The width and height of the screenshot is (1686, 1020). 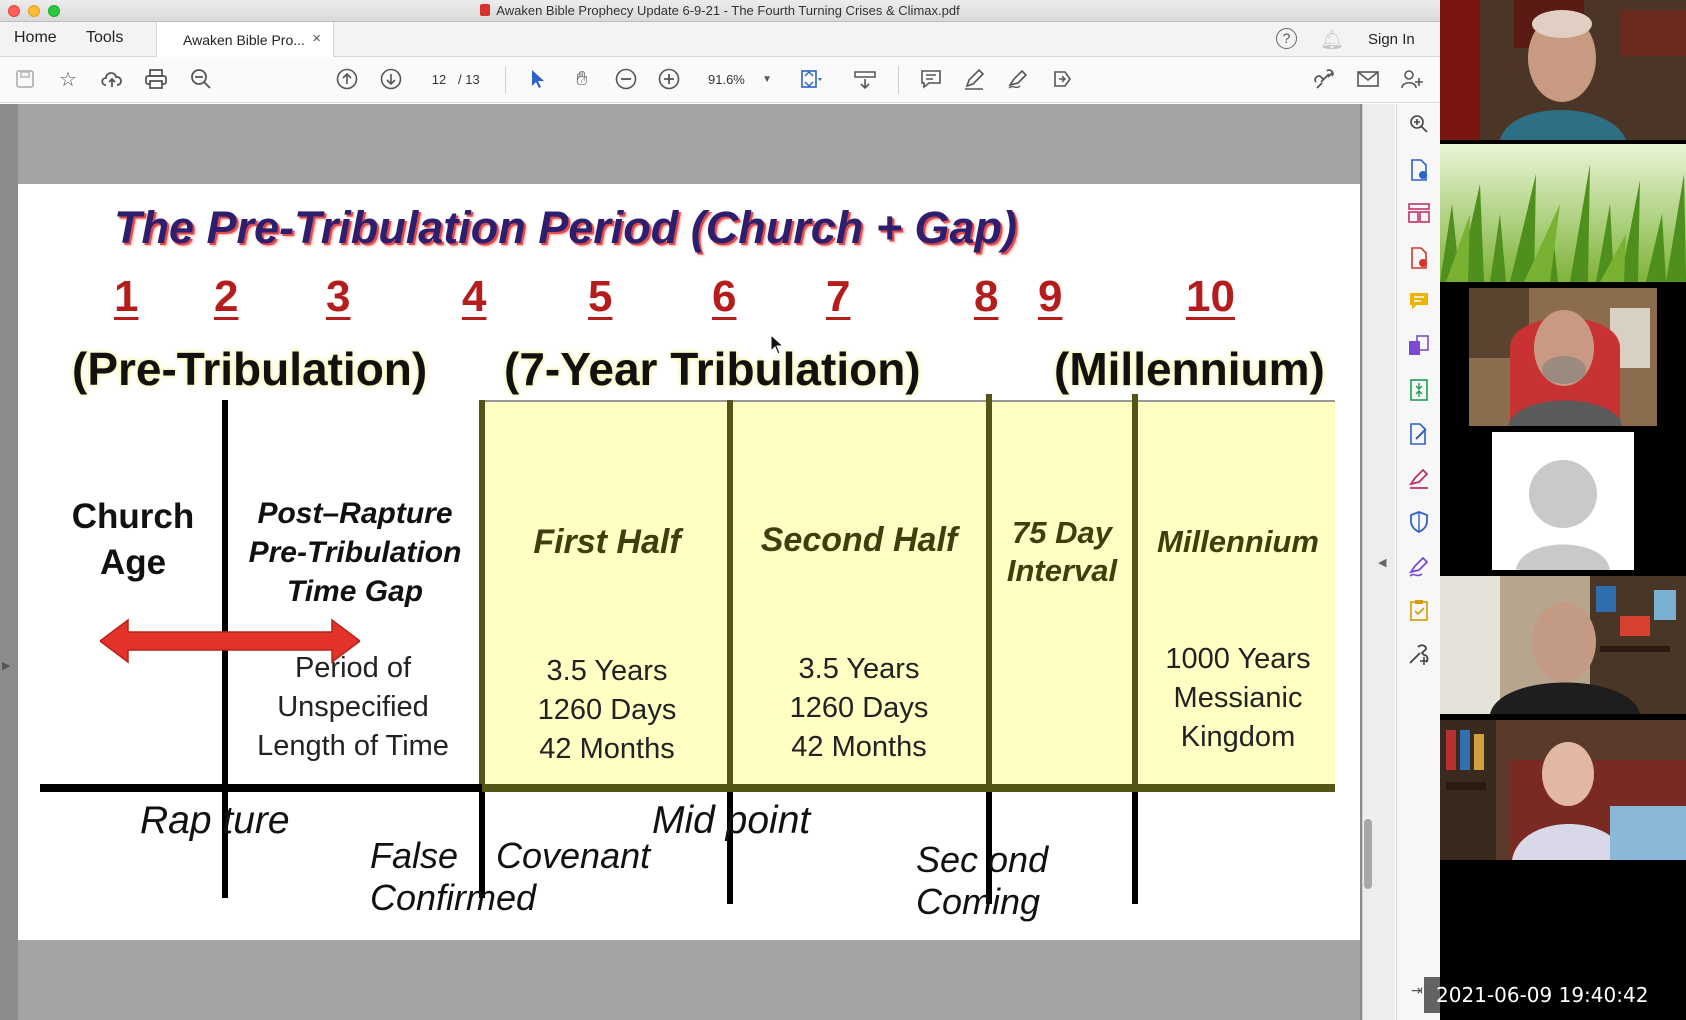 What do you see at coordinates (250, 369) in the screenshot?
I see `period-label-pre-tribulation: (Pre-Tribulation)` at bounding box center [250, 369].